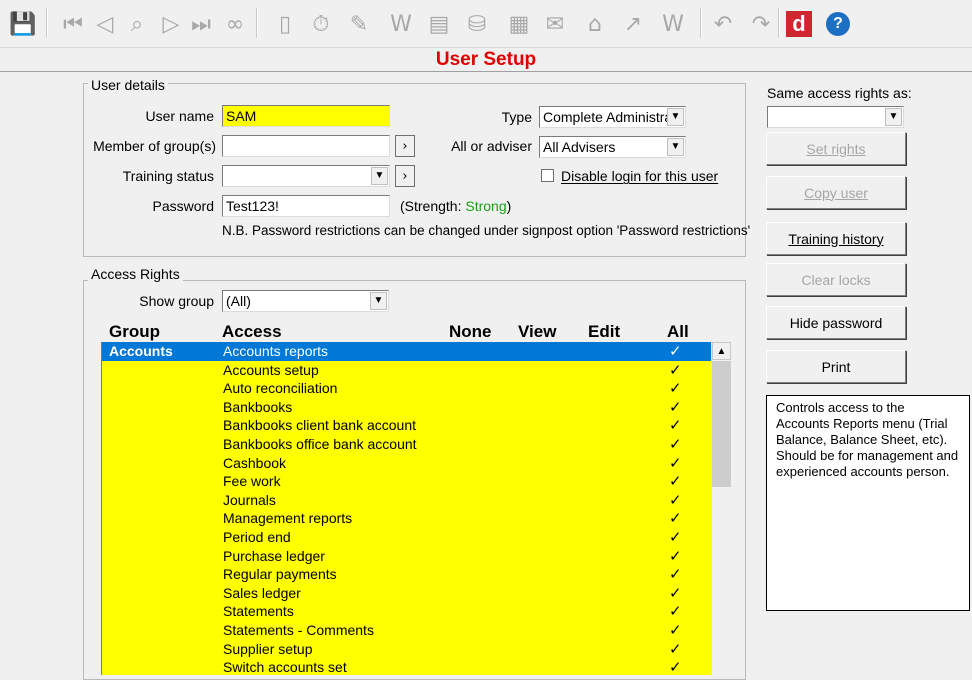  I want to click on training-status-select: ▼, so click(306, 176).